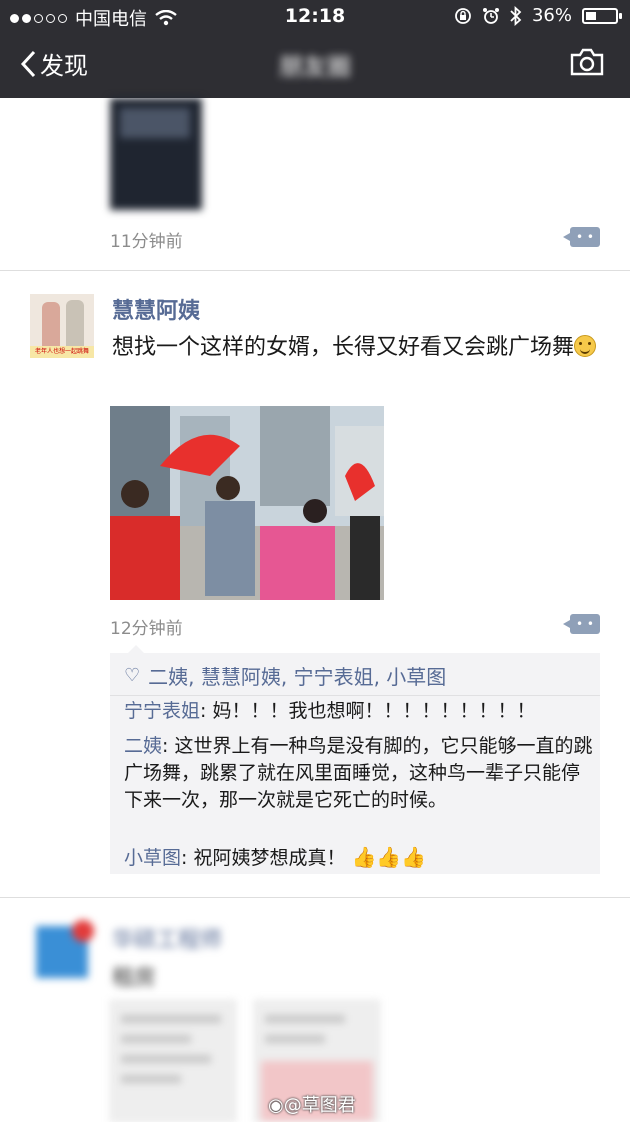 Image resolution: width=630 pixels, height=1122 pixels. Describe the element at coordinates (156, 154) in the screenshot. I see `post1-image` at that location.